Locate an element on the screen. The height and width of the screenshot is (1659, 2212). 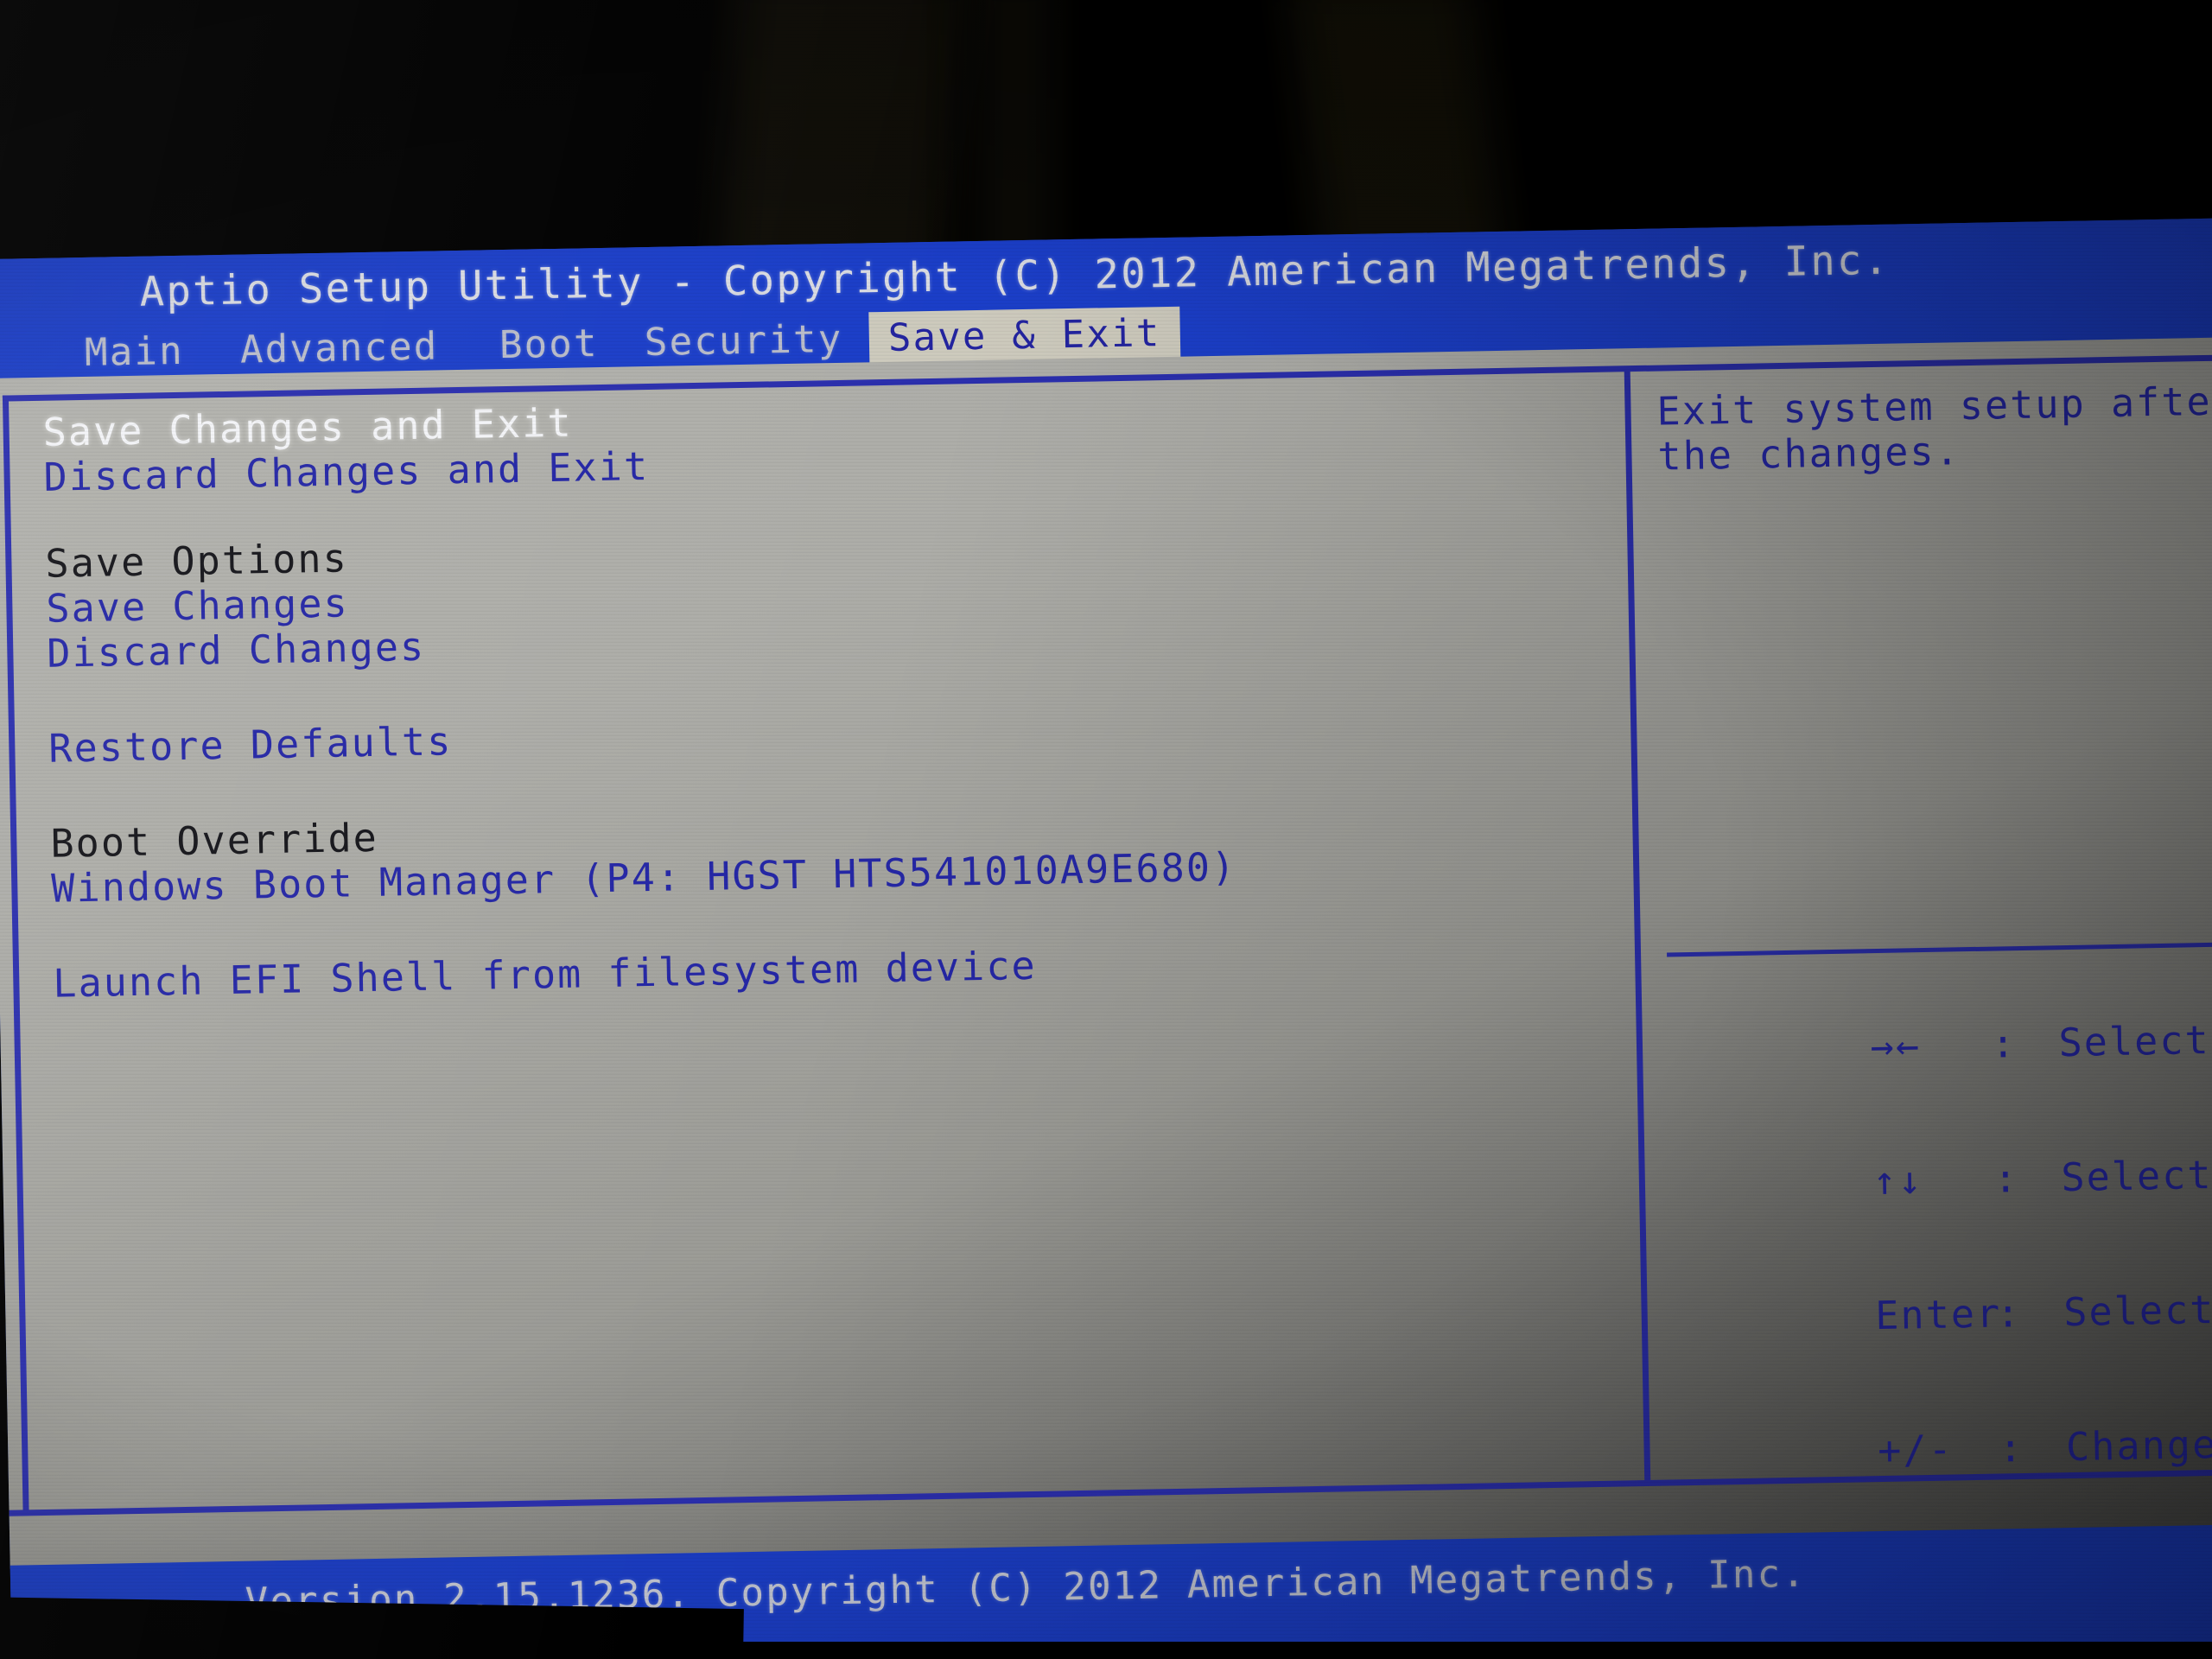
legend-key-enter: Enter is located at coordinates (1938, 1314).